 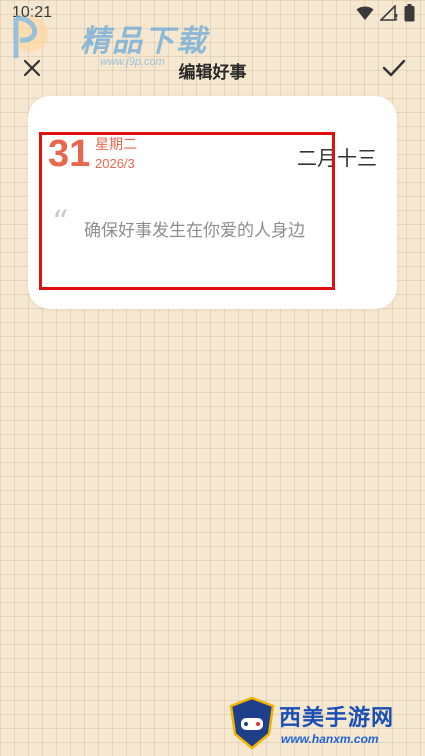 What do you see at coordinates (337, 718) in the screenshot?
I see `watermark-name: 西美手游网` at bounding box center [337, 718].